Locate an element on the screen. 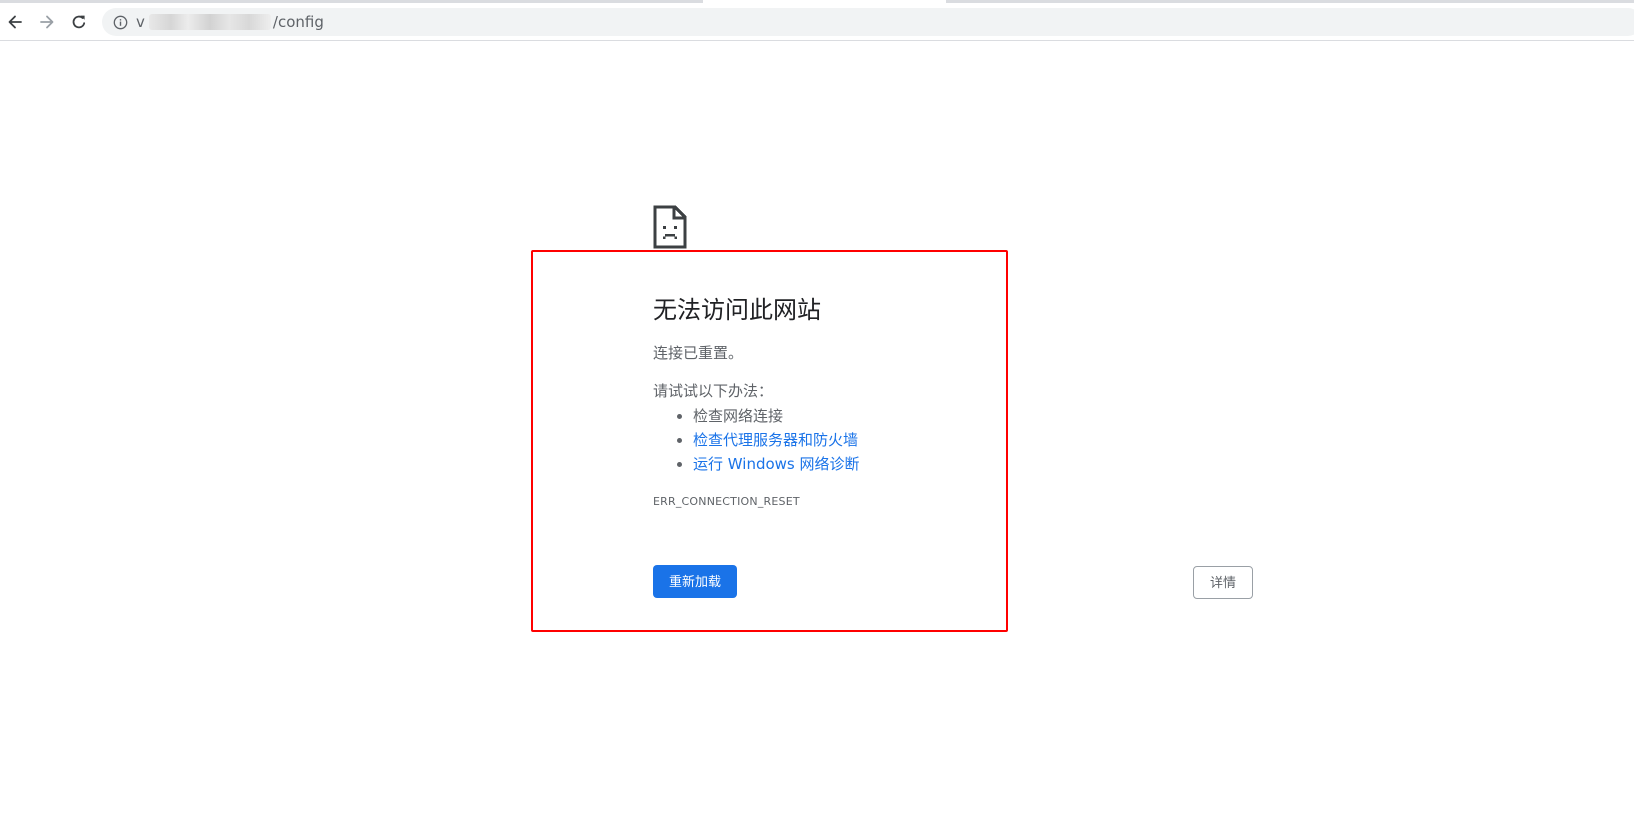 Image resolution: width=1634 pixels, height=839 pixels. inactive-tab-edge-right is located at coordinates (1290, 1).